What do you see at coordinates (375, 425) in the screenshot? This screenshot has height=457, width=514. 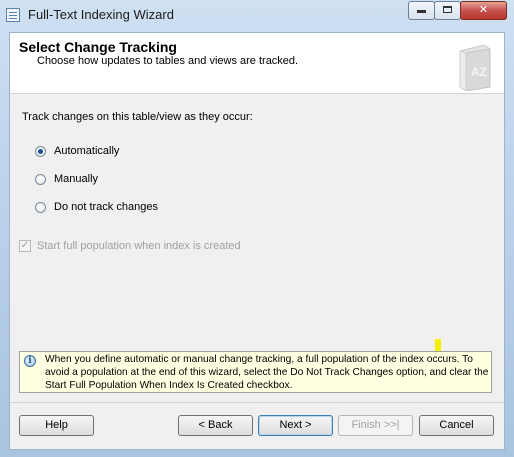 I see `finish-button: Finish >>|` at bounding box center [375, 425].